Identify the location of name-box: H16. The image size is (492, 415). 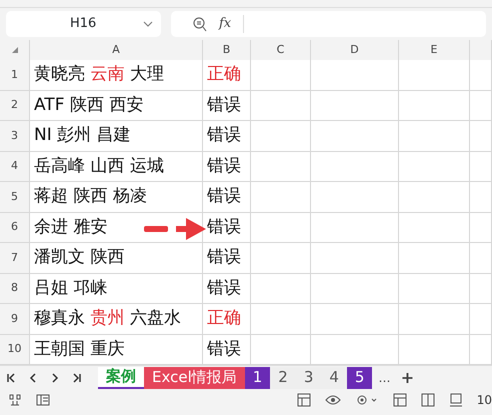
(83, 24).